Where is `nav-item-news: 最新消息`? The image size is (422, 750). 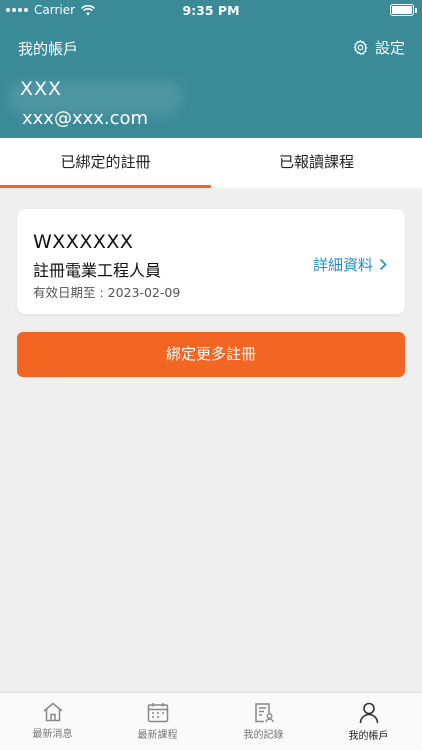
nav-item-news: 最新消息 is located at coordinates (52, 721).